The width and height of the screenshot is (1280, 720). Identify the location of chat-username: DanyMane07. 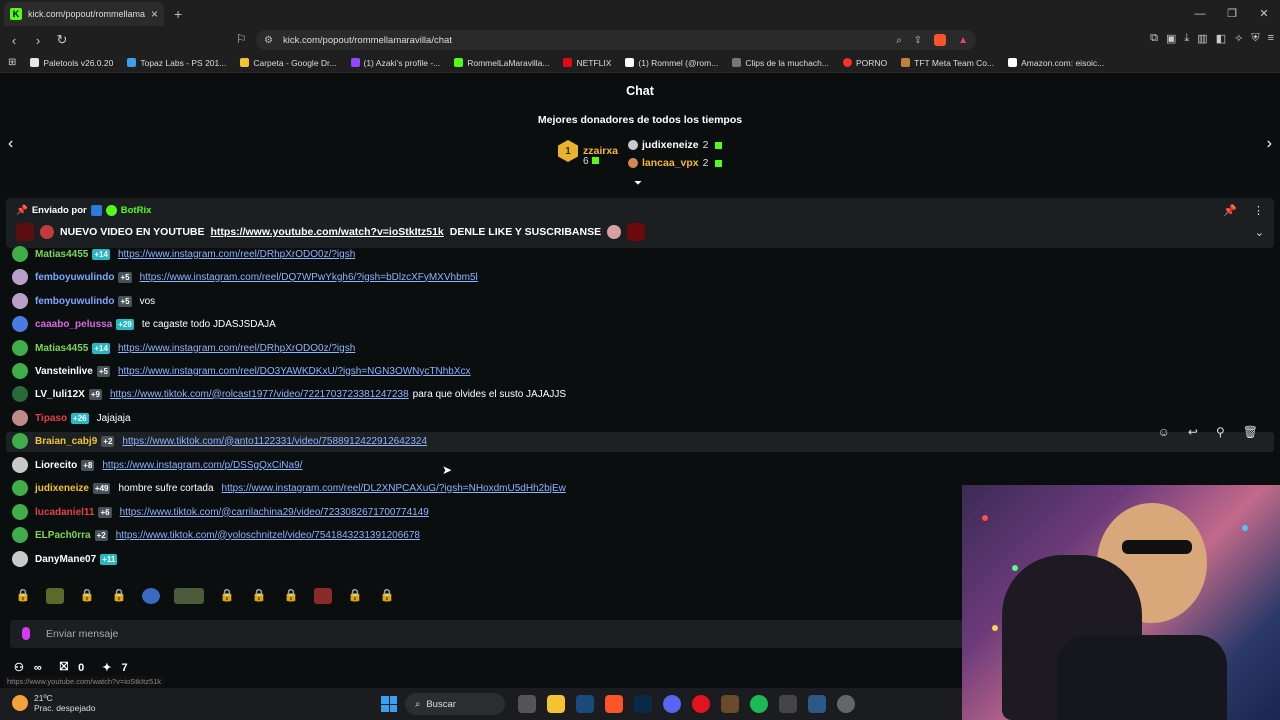
(65, 559).